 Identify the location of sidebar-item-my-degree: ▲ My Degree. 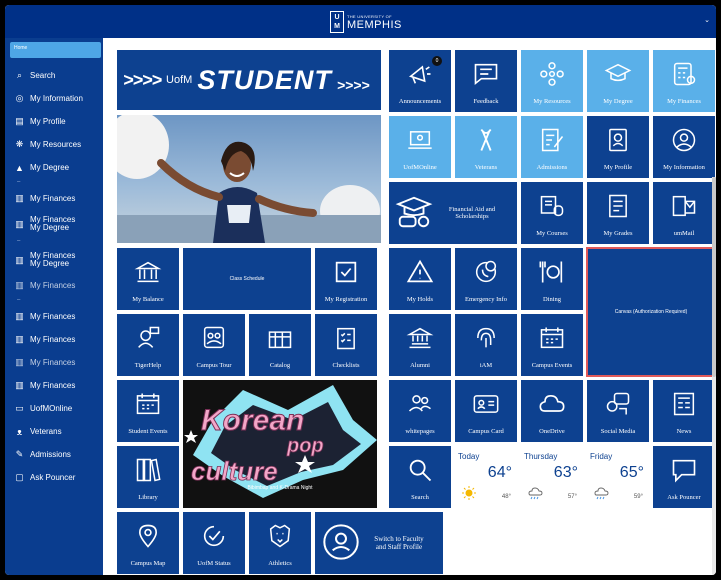
(54, 167).